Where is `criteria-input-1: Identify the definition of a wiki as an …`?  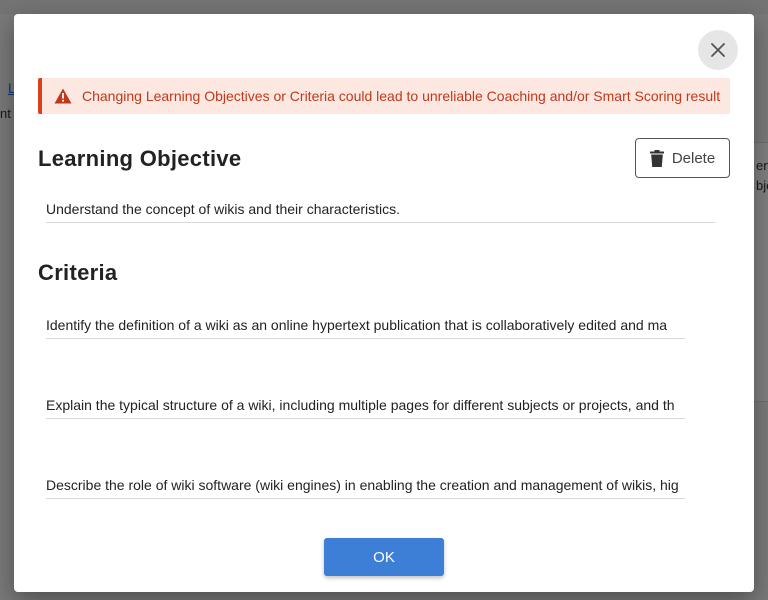 criteria-input-1: Identify the definition of a wiki as an … is located at coordinates (365, 325).